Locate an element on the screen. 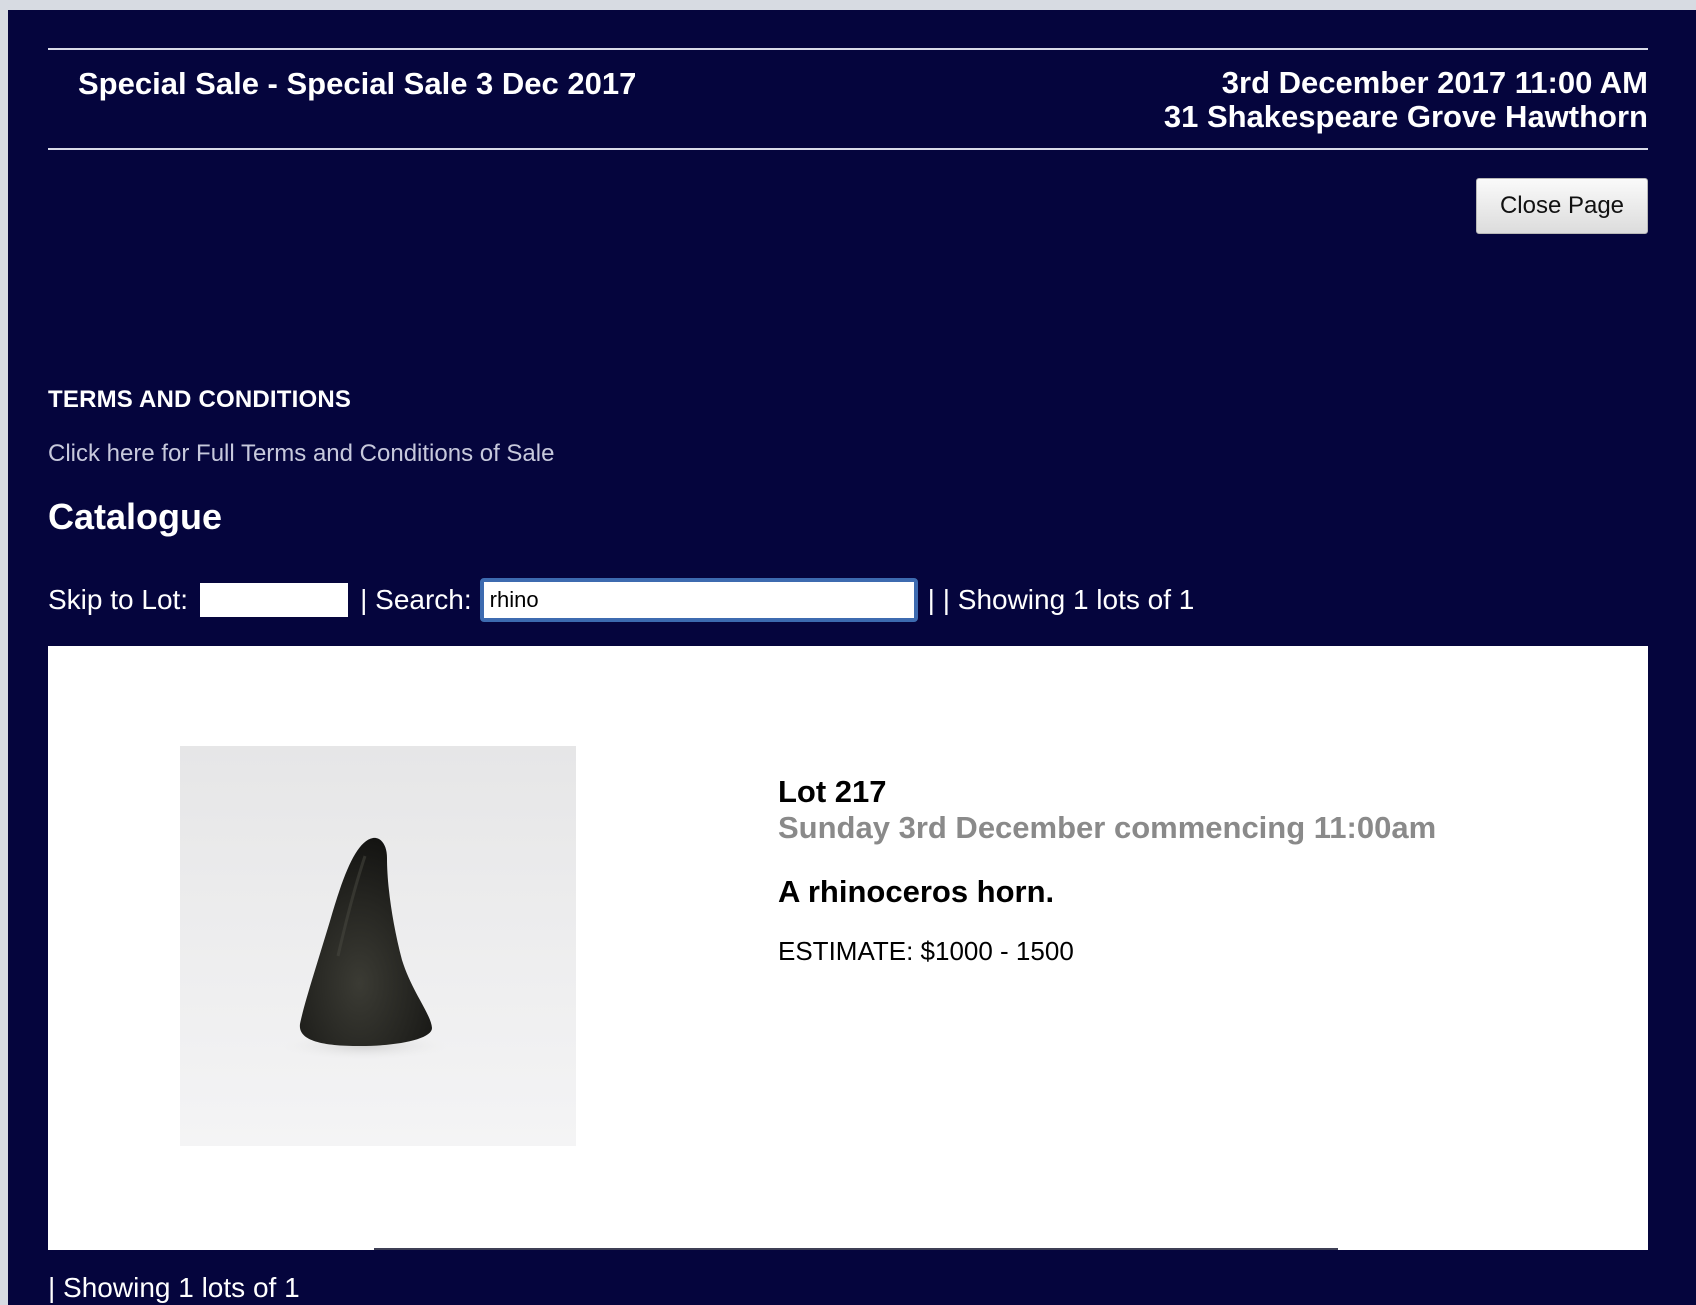 Image resolution: width=1696 pixels, height=1305 pixels. close-page-button: Close Page is located at coordinates (1562, 206).